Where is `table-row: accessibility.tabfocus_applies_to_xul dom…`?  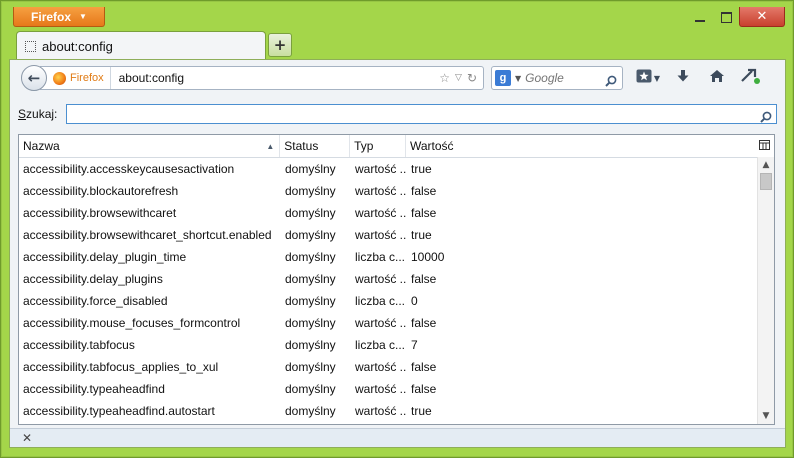
table-row: accessibility.tabfocus_applies_to_xul dom… is located at coordinates (396, 367).